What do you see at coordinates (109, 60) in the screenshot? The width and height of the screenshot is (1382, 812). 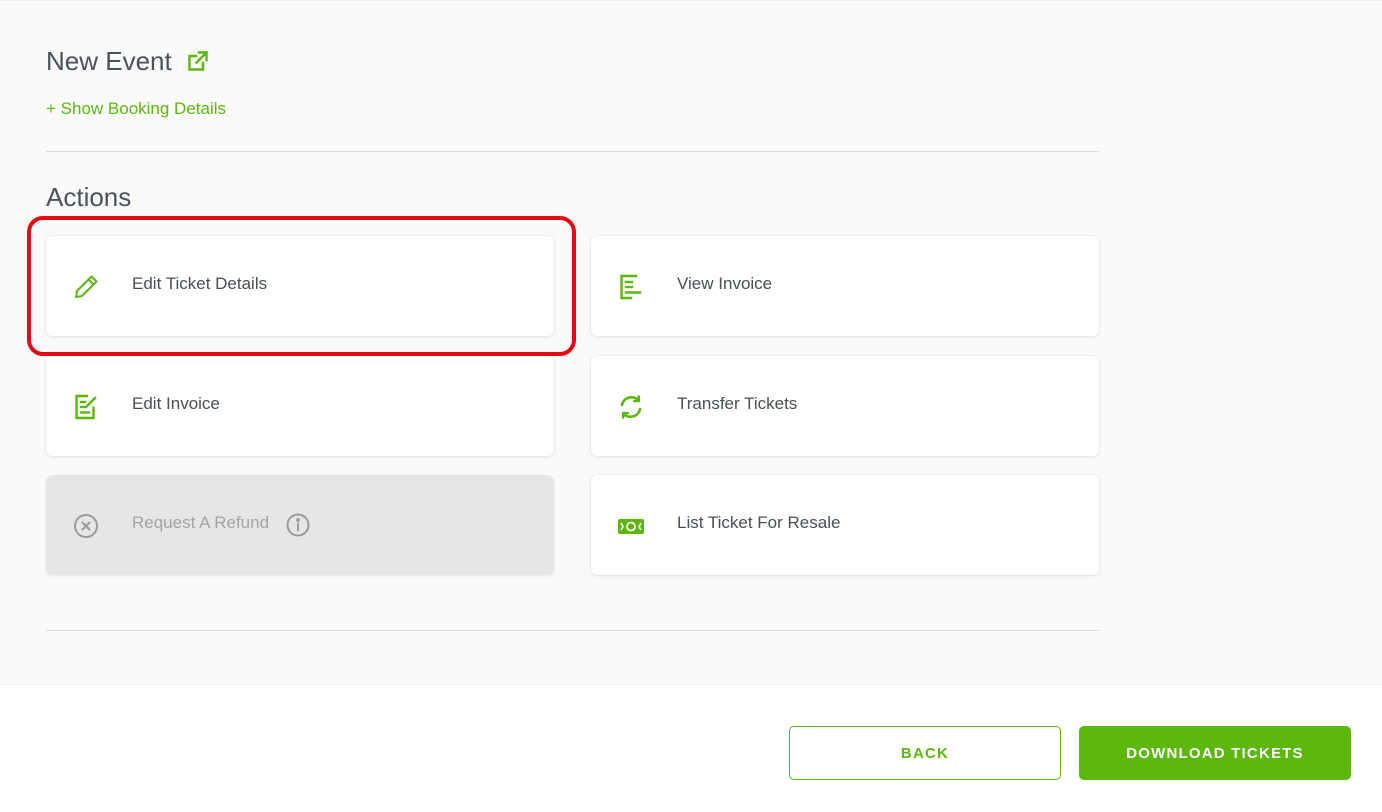 I see `event-title: New Event` at bounding box center [109, 60].